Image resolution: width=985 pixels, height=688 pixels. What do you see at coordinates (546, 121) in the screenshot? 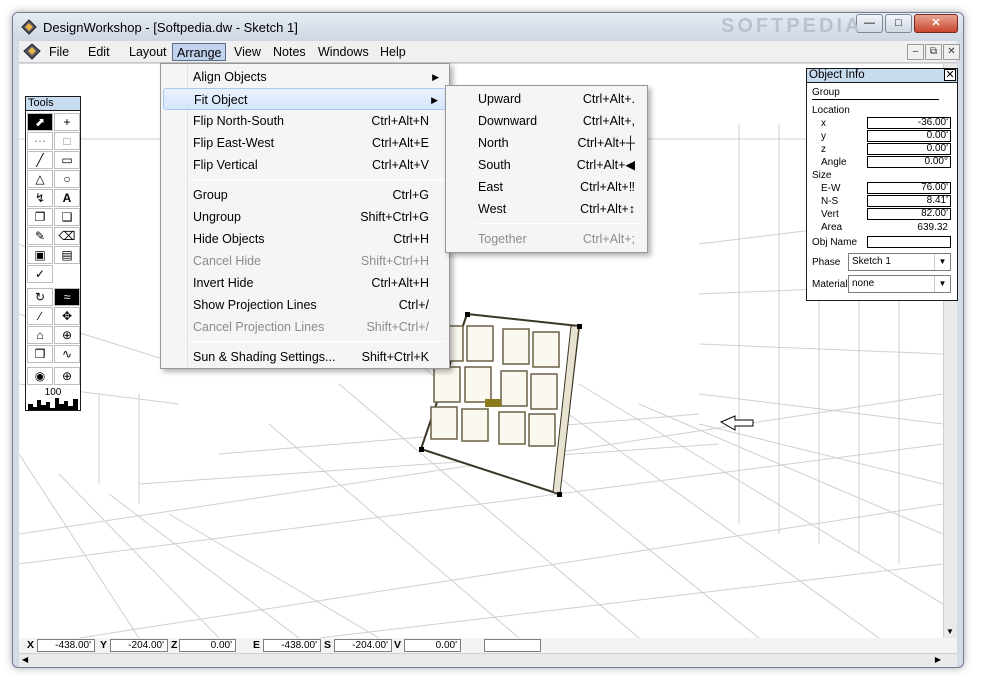
I see `menu-fit-downward: Downward Ctrl+Alt+,` at bounding box center [546, 121].